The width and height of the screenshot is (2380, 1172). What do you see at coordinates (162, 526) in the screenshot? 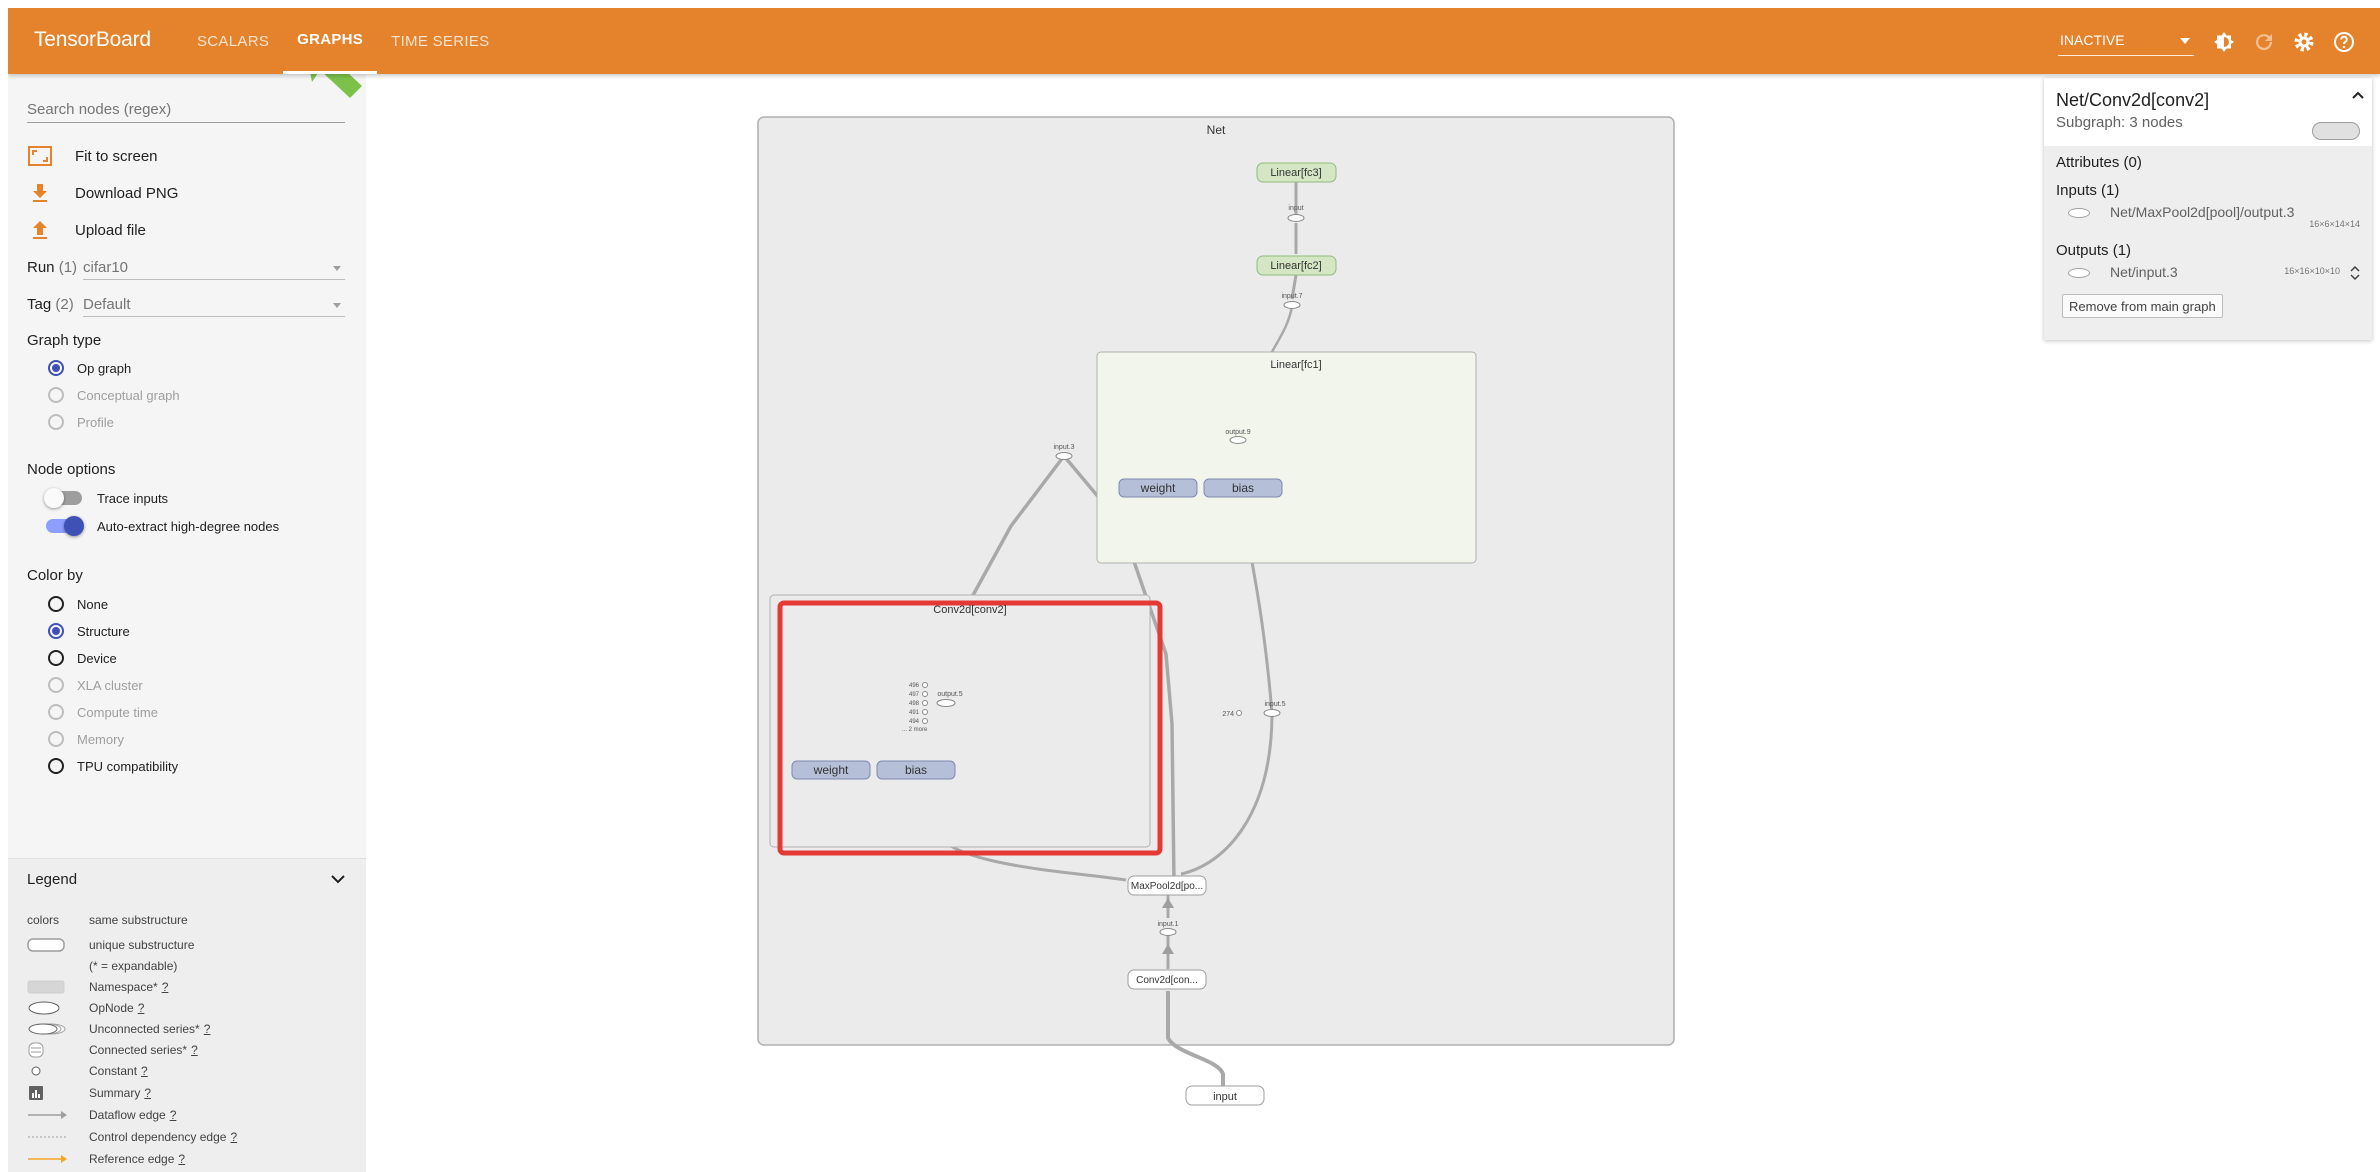
I see `auto-extract-toggle: Auto-extract high-degree nodes` at bounding box center [162, 526].